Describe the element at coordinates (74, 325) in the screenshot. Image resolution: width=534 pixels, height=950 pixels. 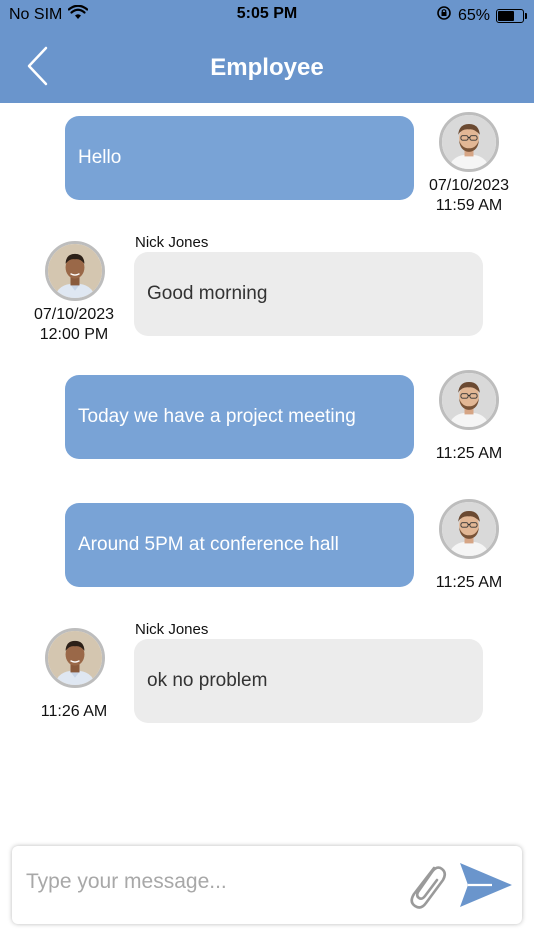
I see `message-timestamp: 07/10/2023 12:00 PM` at that location.